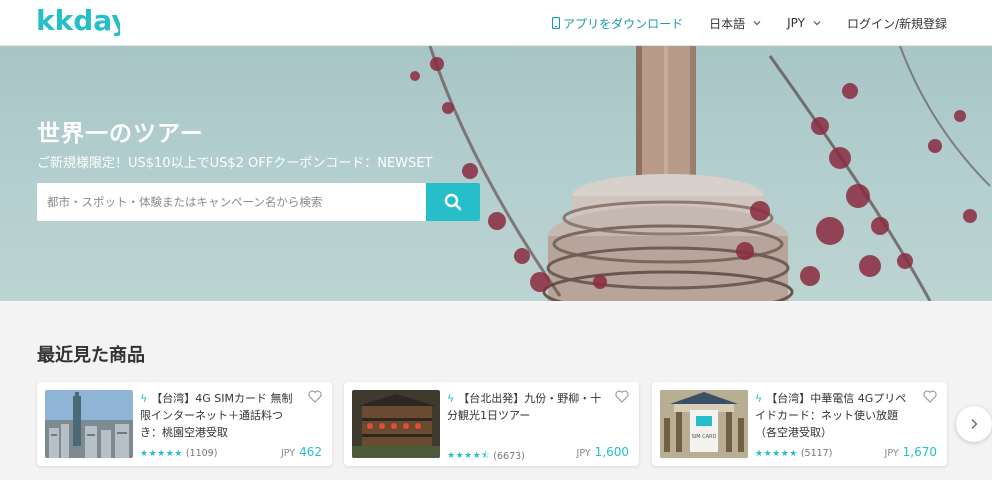  What do you see at coordinates (910, 452) in the screenshot?
I see `product-price: JPY 1,670` at bounding box center [910, 452].